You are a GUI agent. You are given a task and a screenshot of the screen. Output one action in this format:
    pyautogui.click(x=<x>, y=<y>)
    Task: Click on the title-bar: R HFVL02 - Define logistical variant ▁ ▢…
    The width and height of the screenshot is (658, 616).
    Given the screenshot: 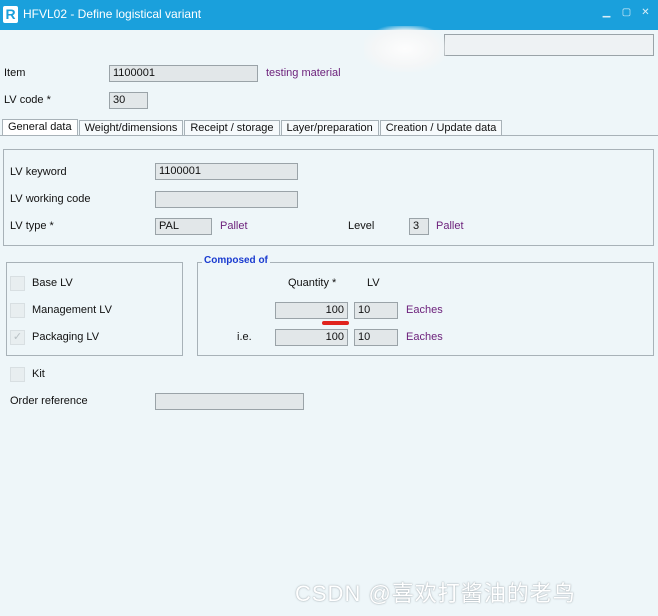 What is the action you would take?
    pyautogui.click(x=329, y=15)
    